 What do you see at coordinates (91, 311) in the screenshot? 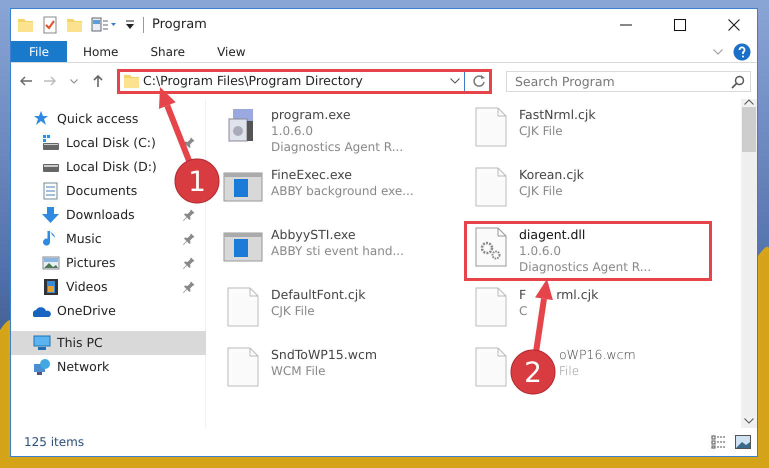
I see `nav-item: OneDrive` at bounding box center [91, 311].